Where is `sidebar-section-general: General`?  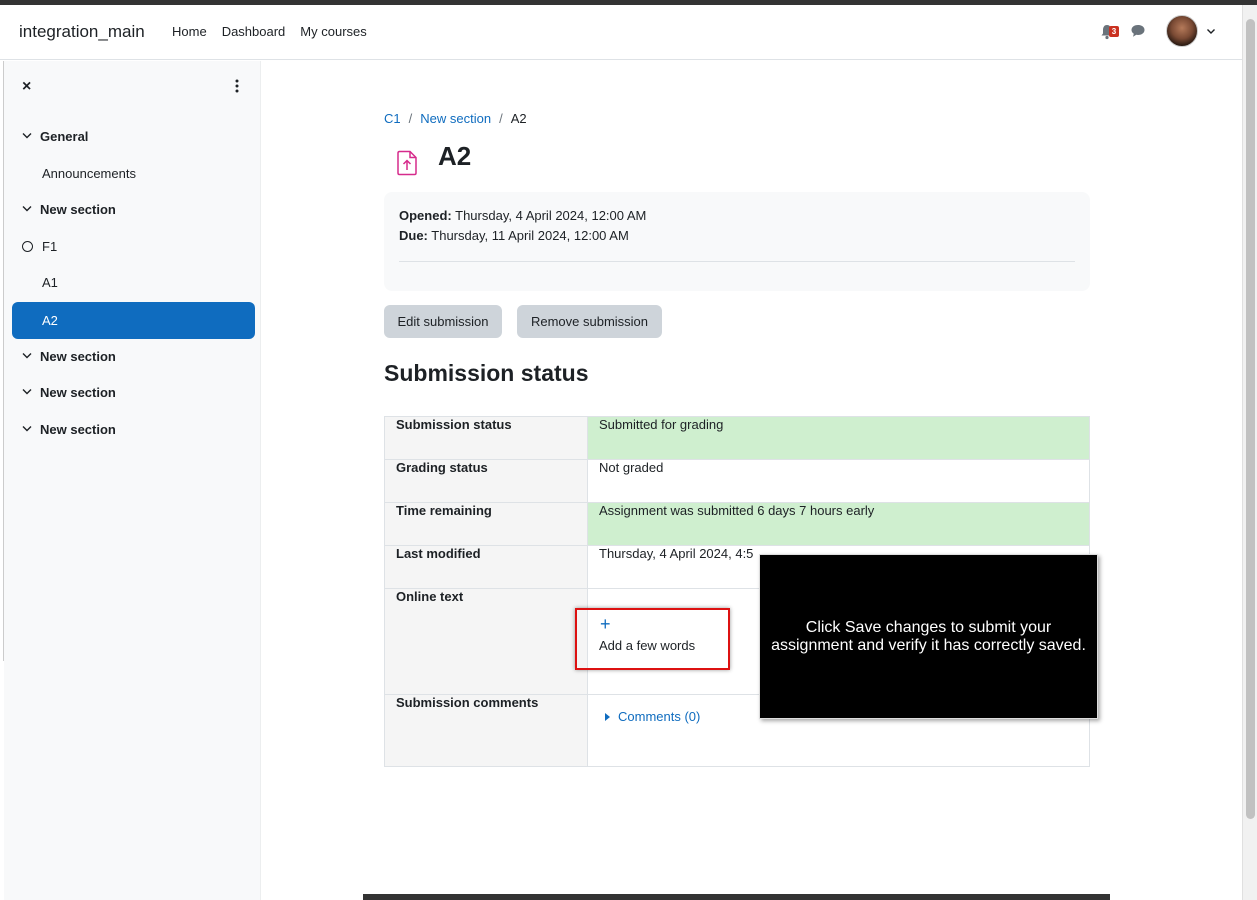
sidebar-section-general: General is located at coordinates (133, 136).